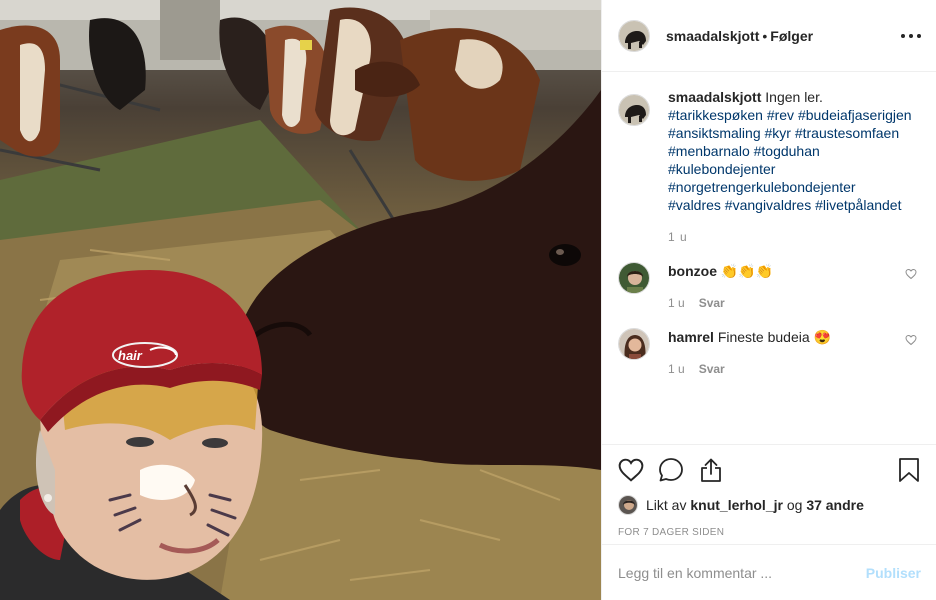 This screenshot has width=936, height=600. Describe the element at coordinates (794, 205) in the screenshot. I see `hashtag-line: #valdres #vangivaldres #livetpålandet` at that location.